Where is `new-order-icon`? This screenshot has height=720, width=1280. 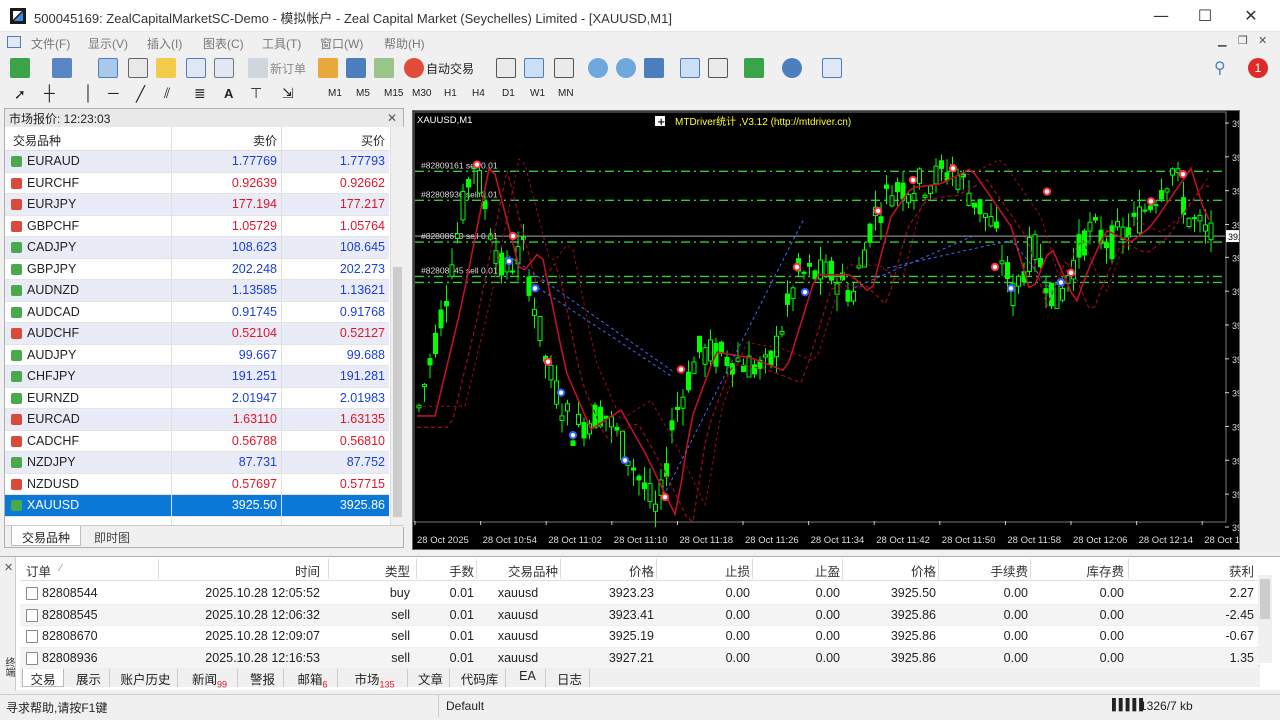
new-order-icon is located at coordinates (258, 68).